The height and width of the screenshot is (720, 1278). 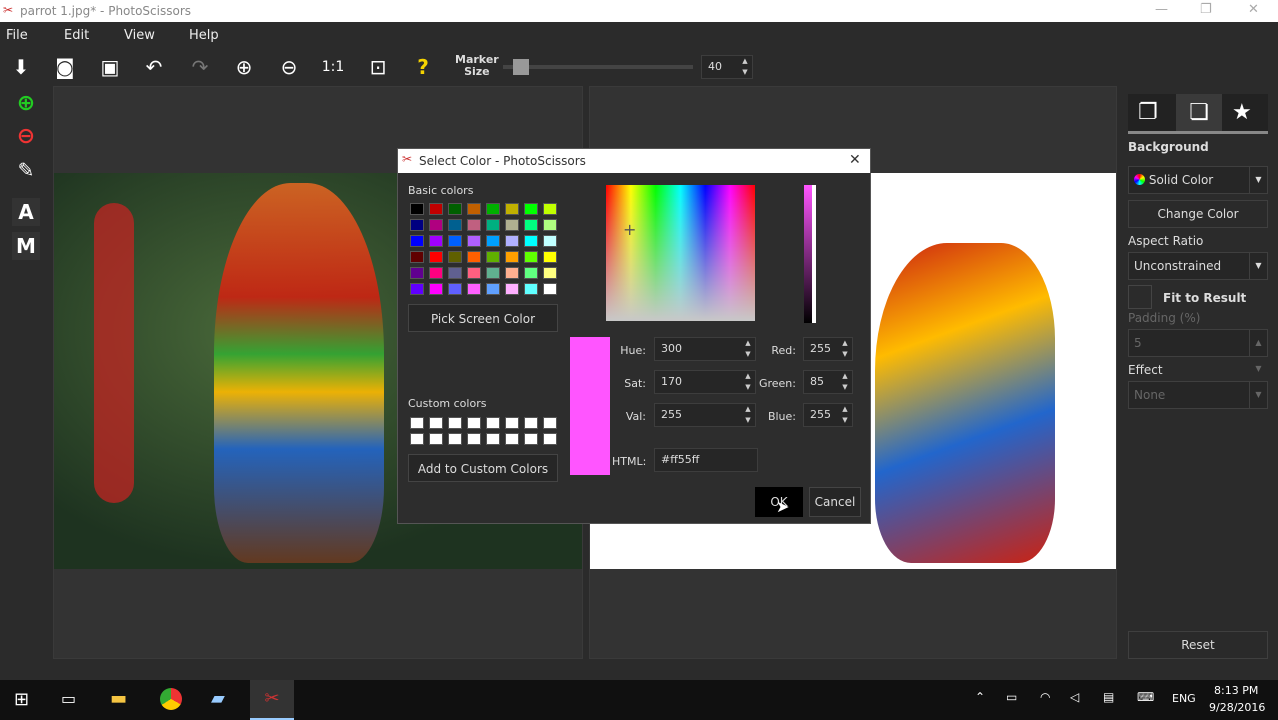 I want to click on value-slider-indicator, so click(x=814, y=254).